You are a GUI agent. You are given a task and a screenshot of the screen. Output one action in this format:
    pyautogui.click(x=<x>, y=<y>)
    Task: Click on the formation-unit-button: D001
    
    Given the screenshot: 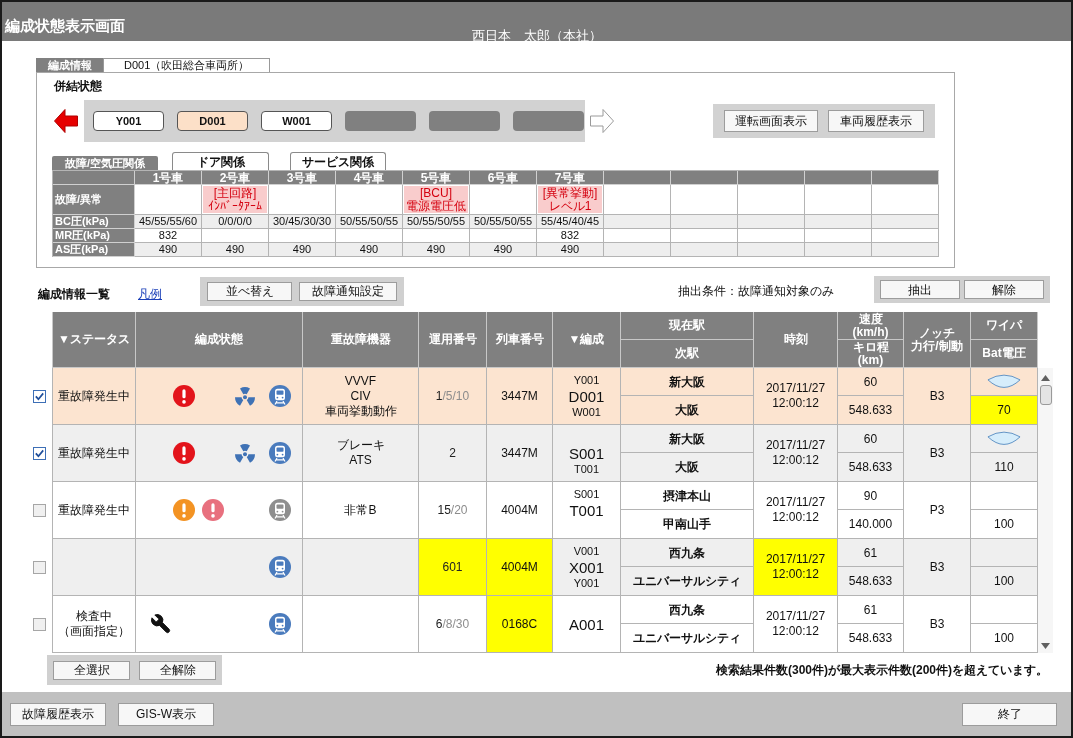 What is the action you would take?
    pyautogui.click(x=212, y=121)
    